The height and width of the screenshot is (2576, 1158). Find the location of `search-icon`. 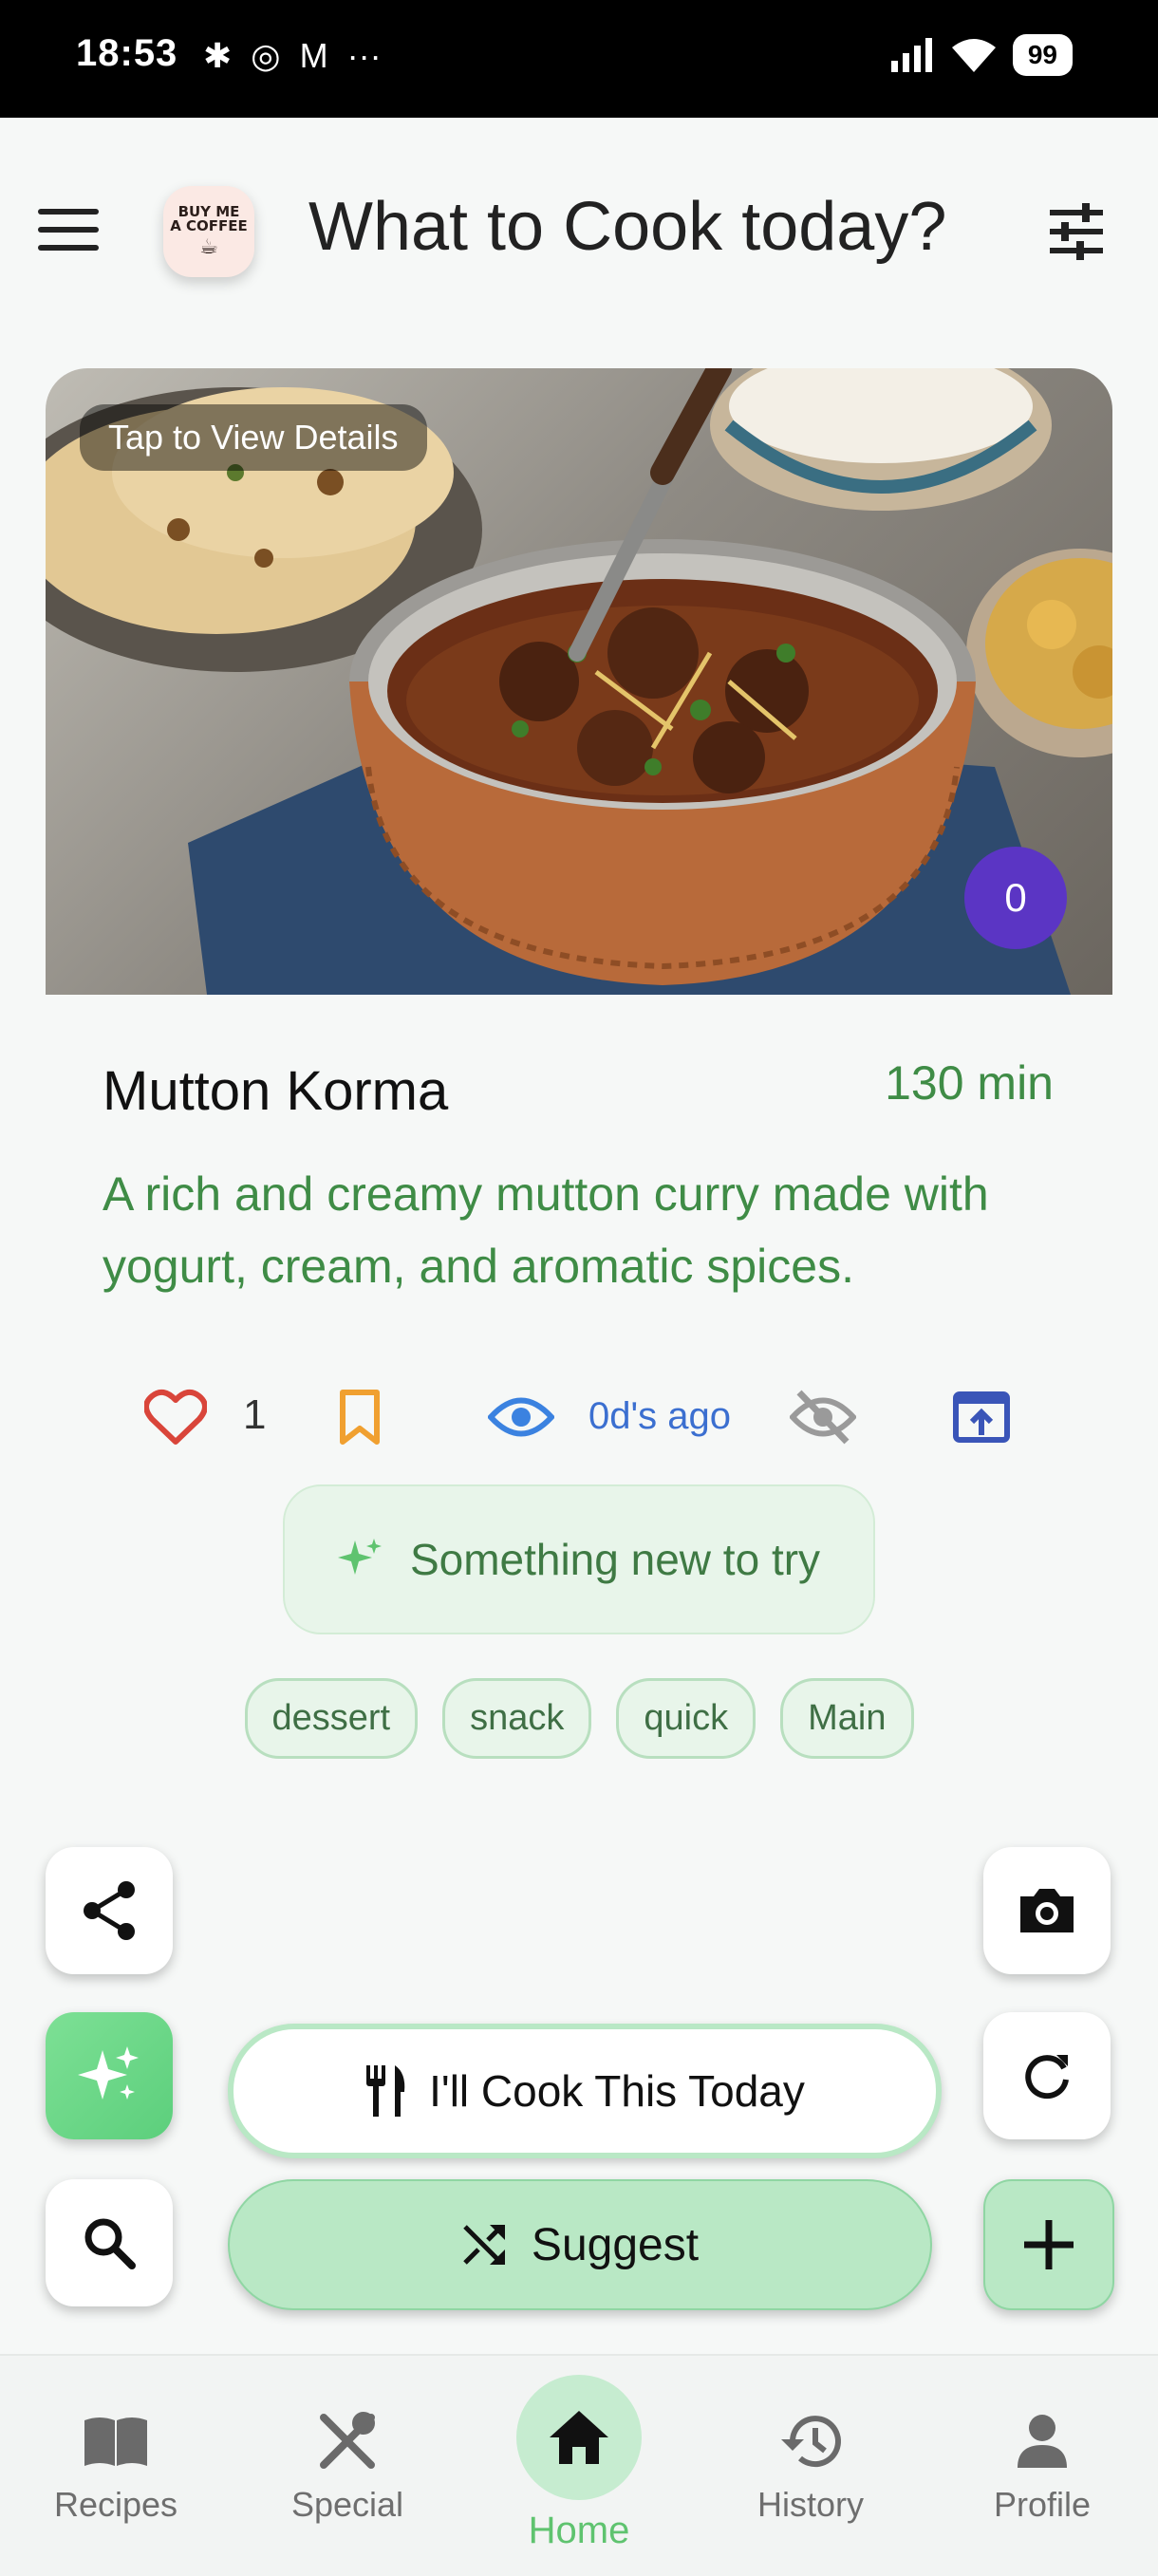

search-icon is located at coordinates (110, 2243).